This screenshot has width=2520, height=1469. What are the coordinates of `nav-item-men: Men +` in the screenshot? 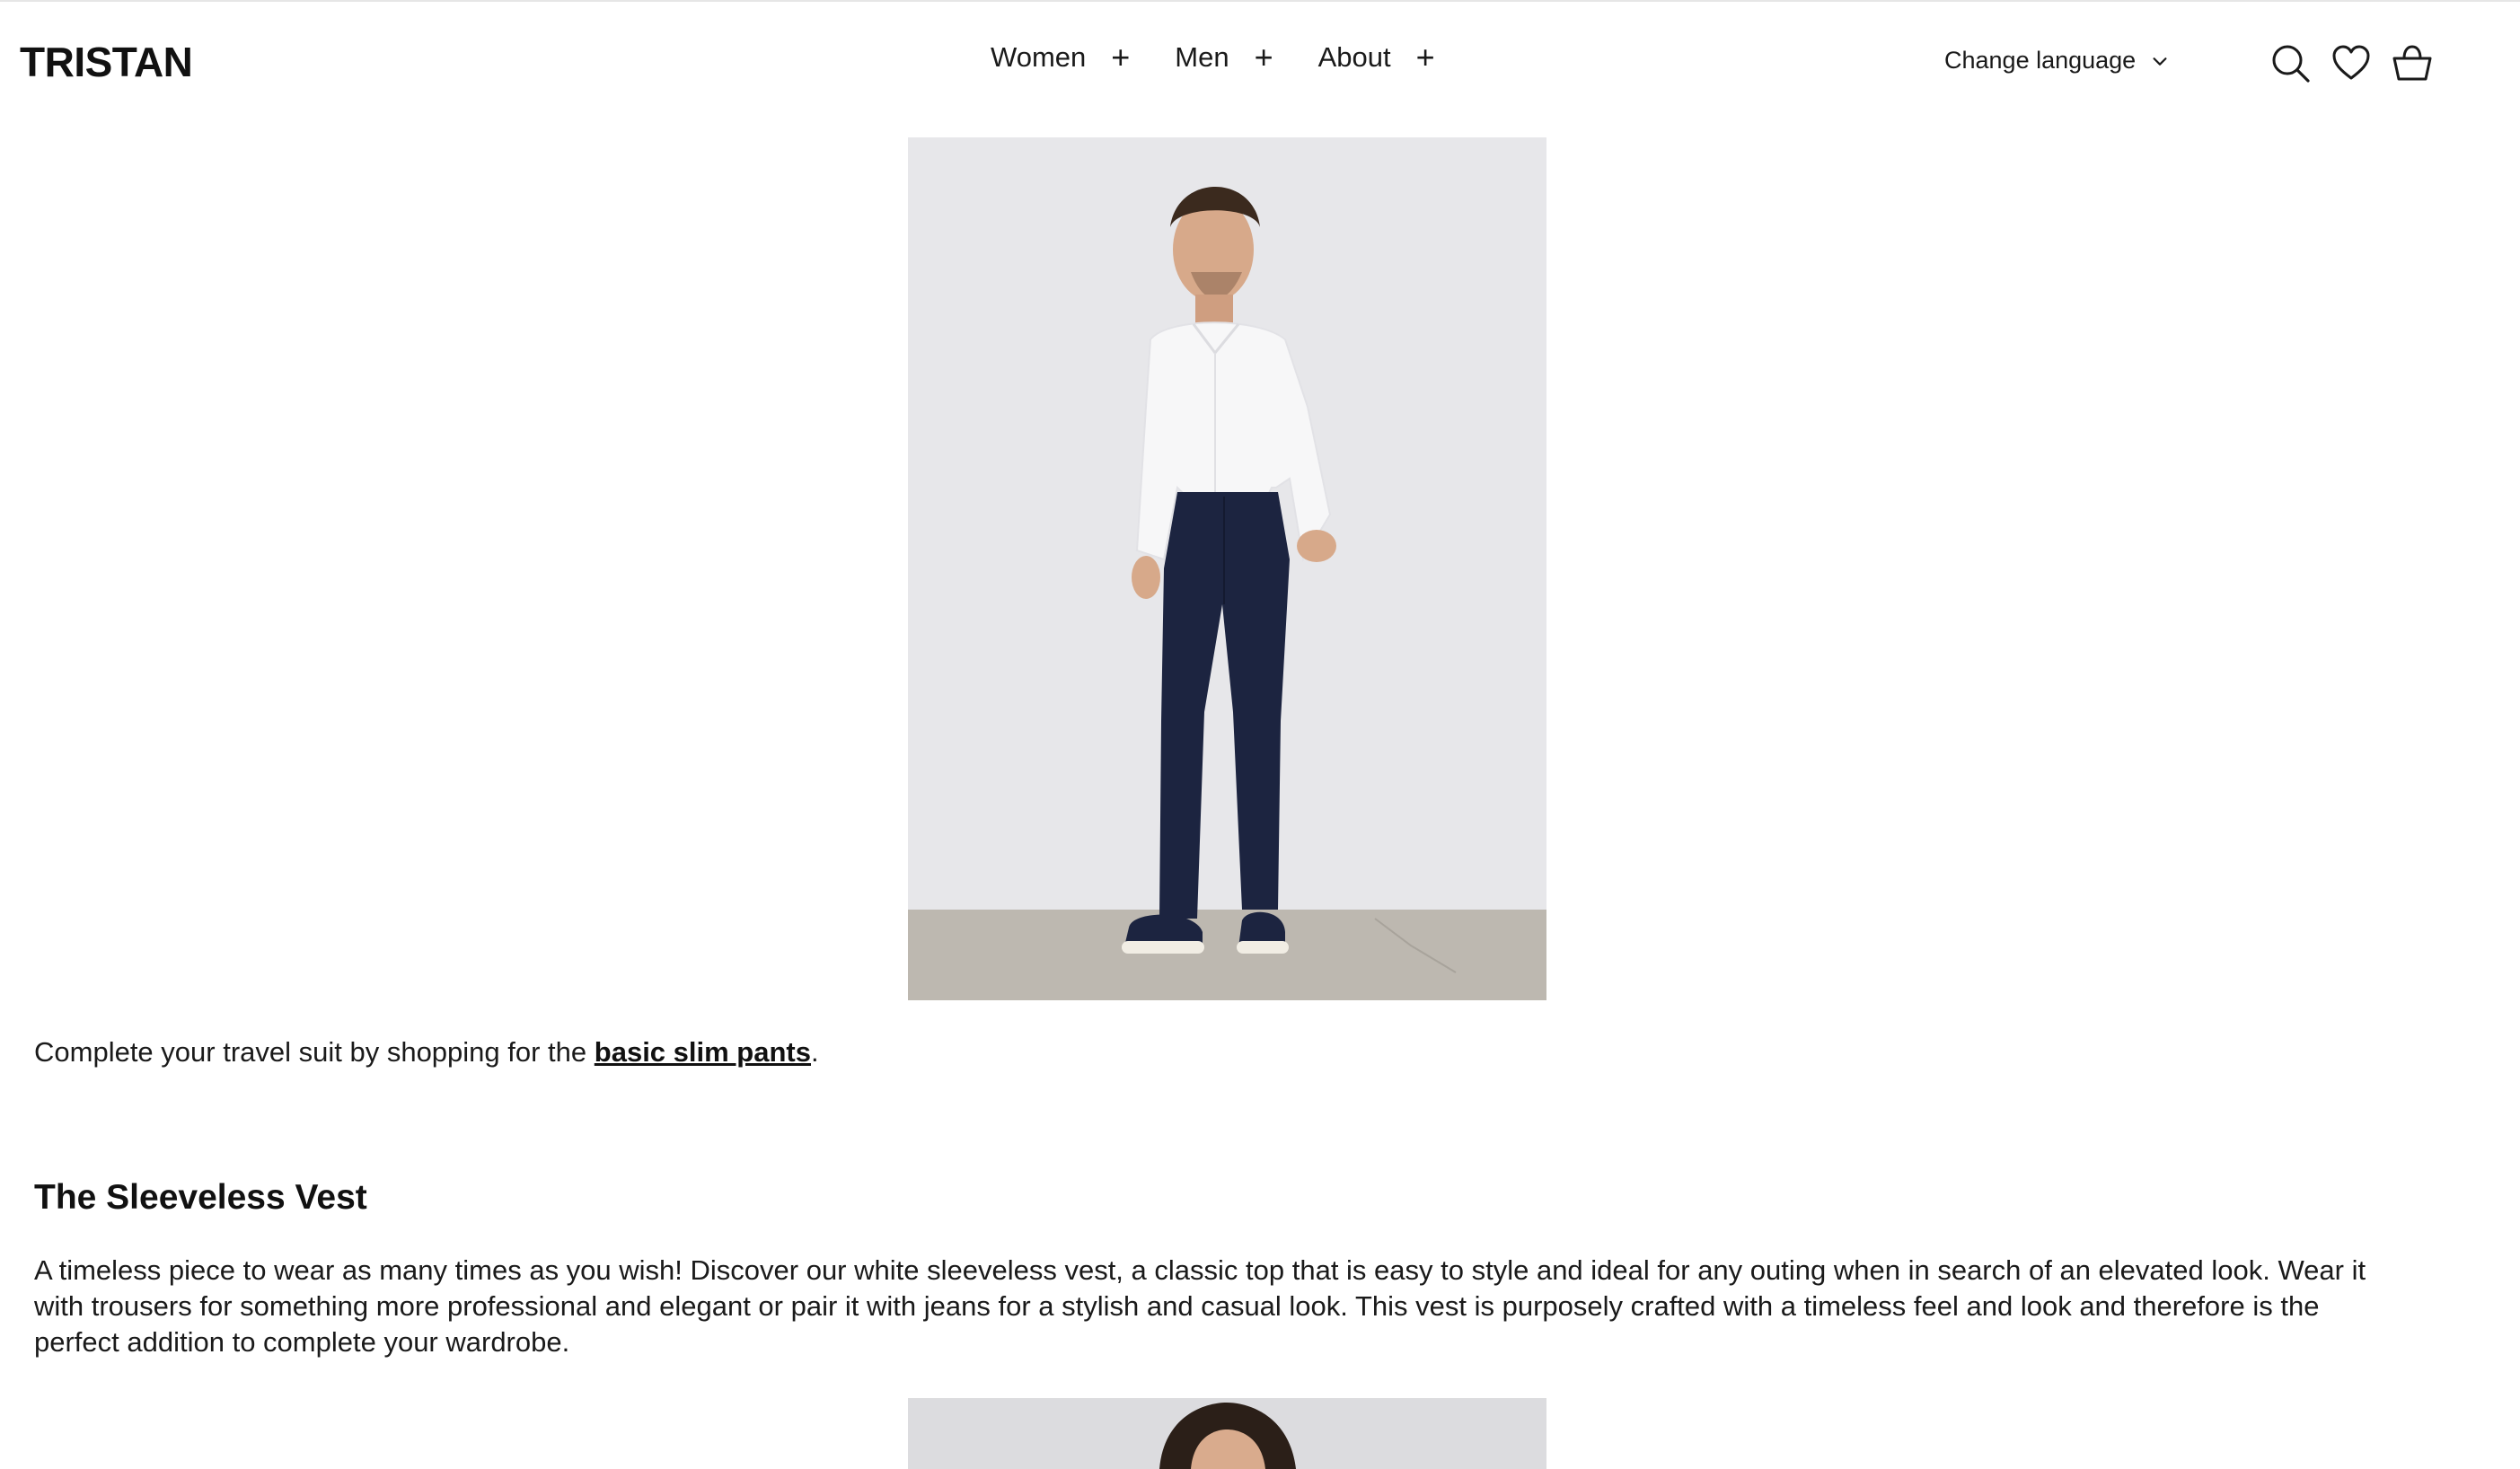 It's located at (1224, 58).